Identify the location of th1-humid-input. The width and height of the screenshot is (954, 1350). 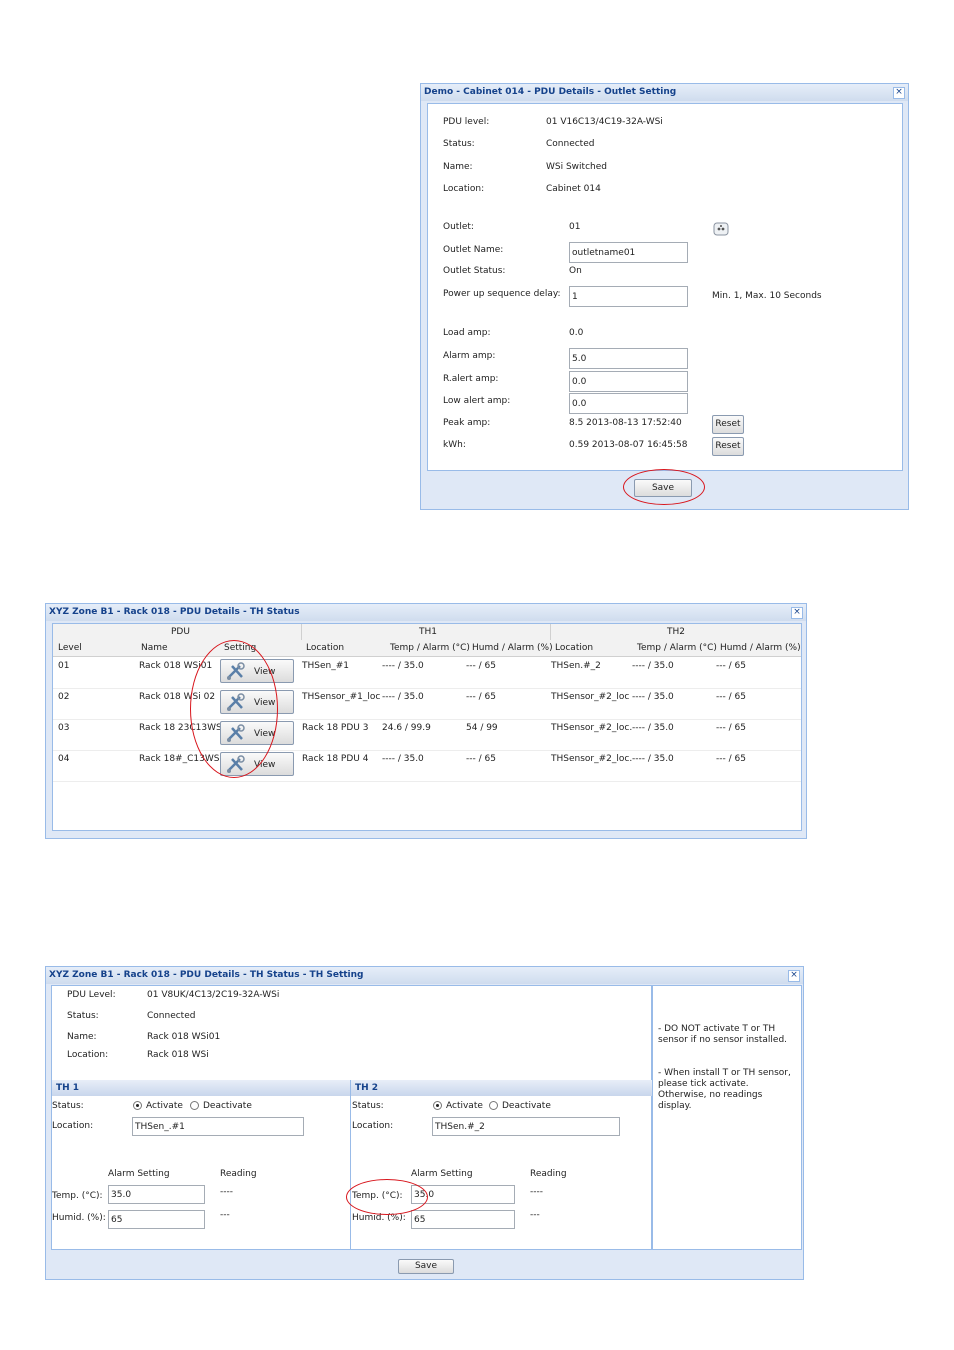
(156, 1219).